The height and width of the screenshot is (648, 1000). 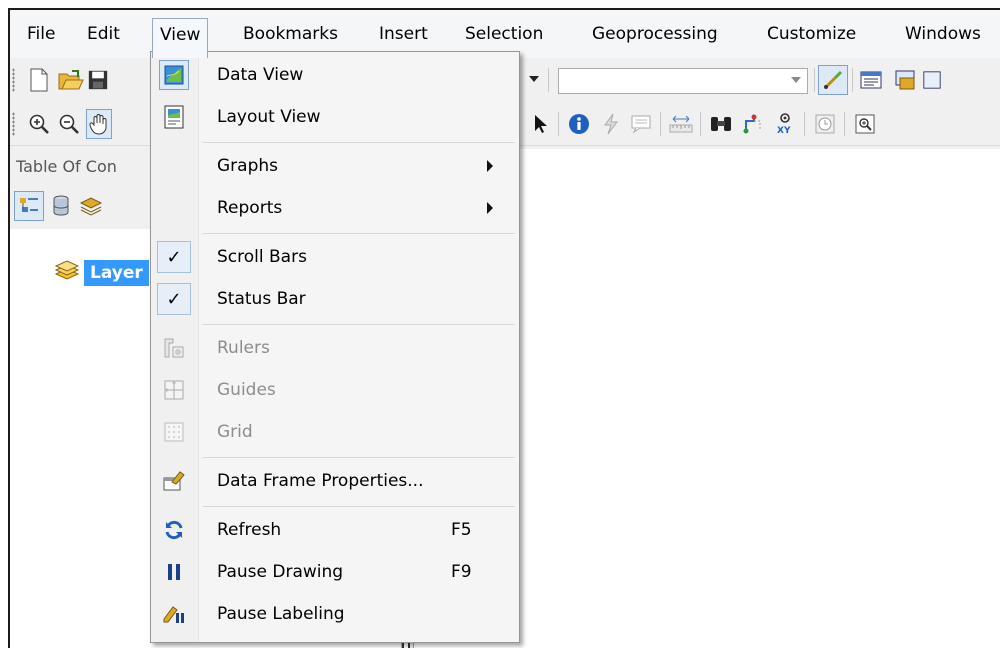 I want to click on menu-item-rulers: Rulers, so click(x=335, y=348).